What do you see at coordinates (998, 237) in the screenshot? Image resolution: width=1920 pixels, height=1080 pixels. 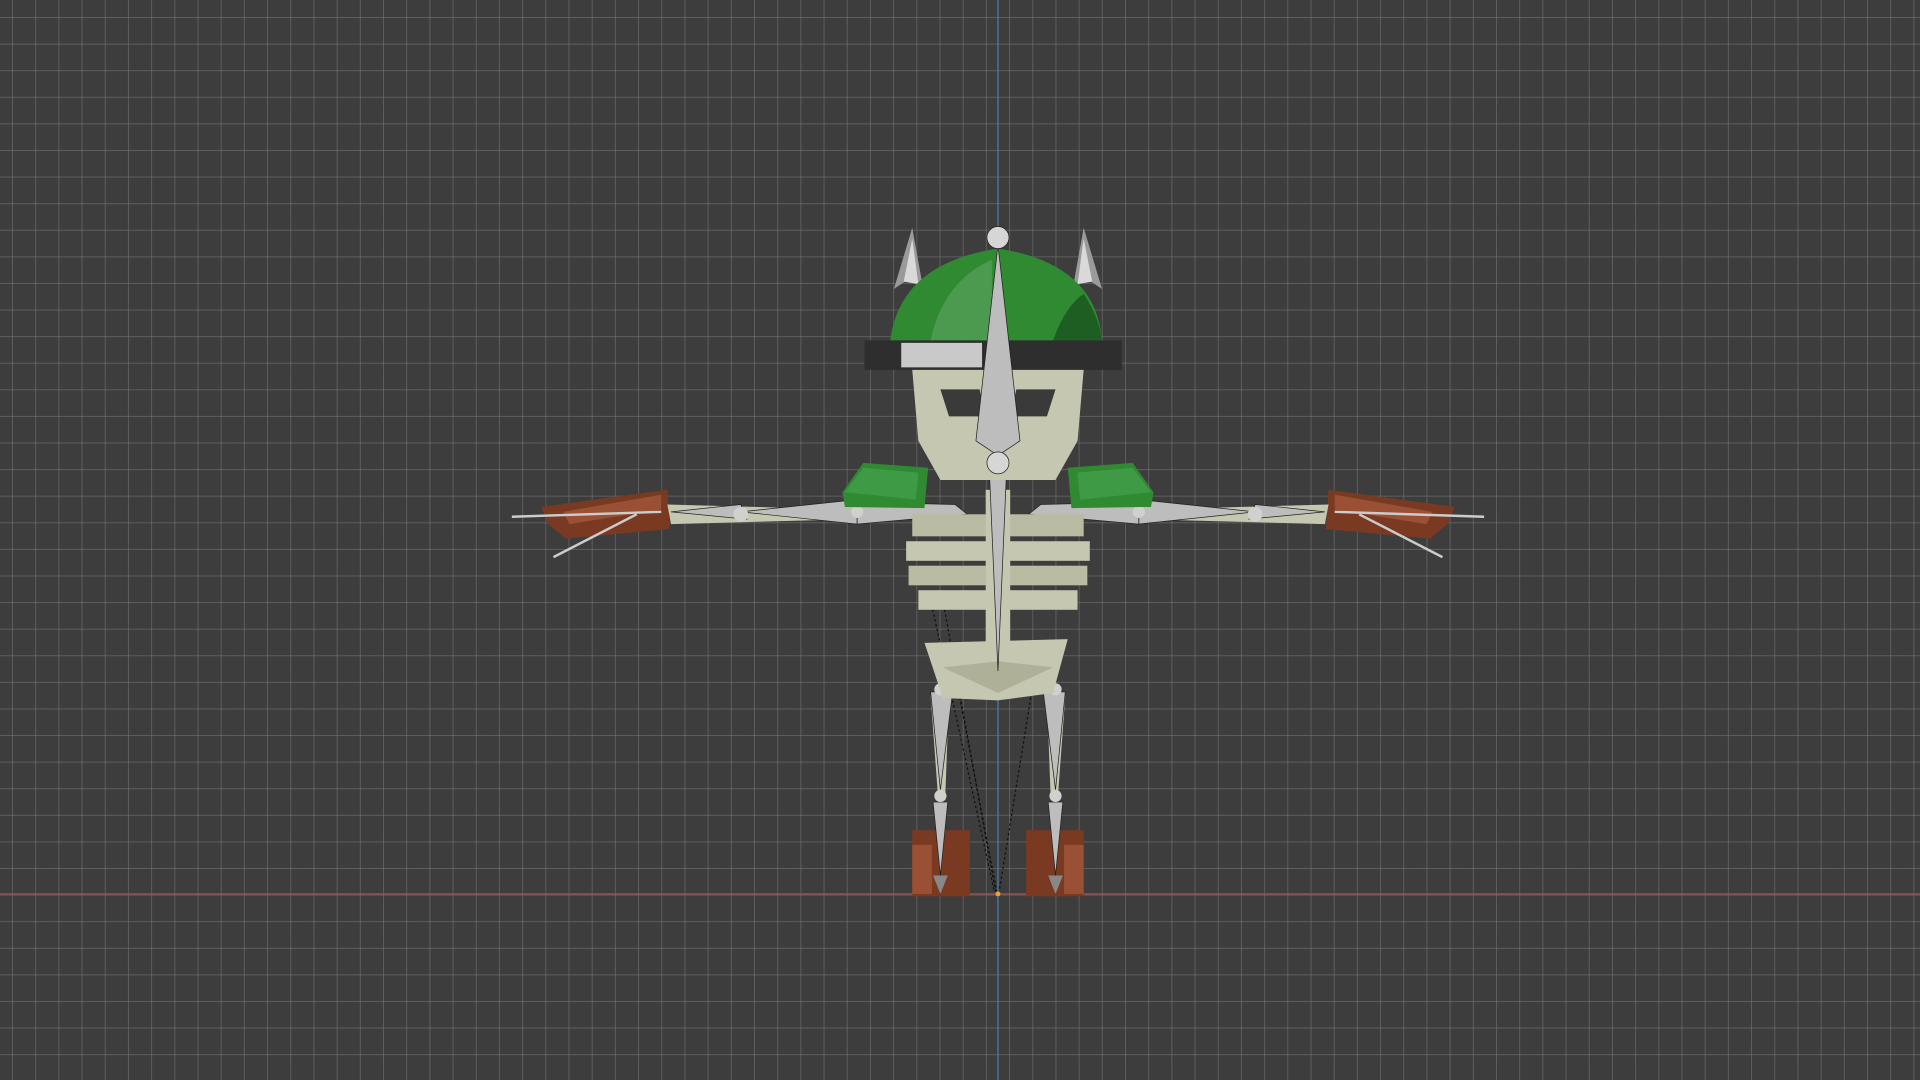 I see `head-tip-joint` at bounding box center [998, 237].